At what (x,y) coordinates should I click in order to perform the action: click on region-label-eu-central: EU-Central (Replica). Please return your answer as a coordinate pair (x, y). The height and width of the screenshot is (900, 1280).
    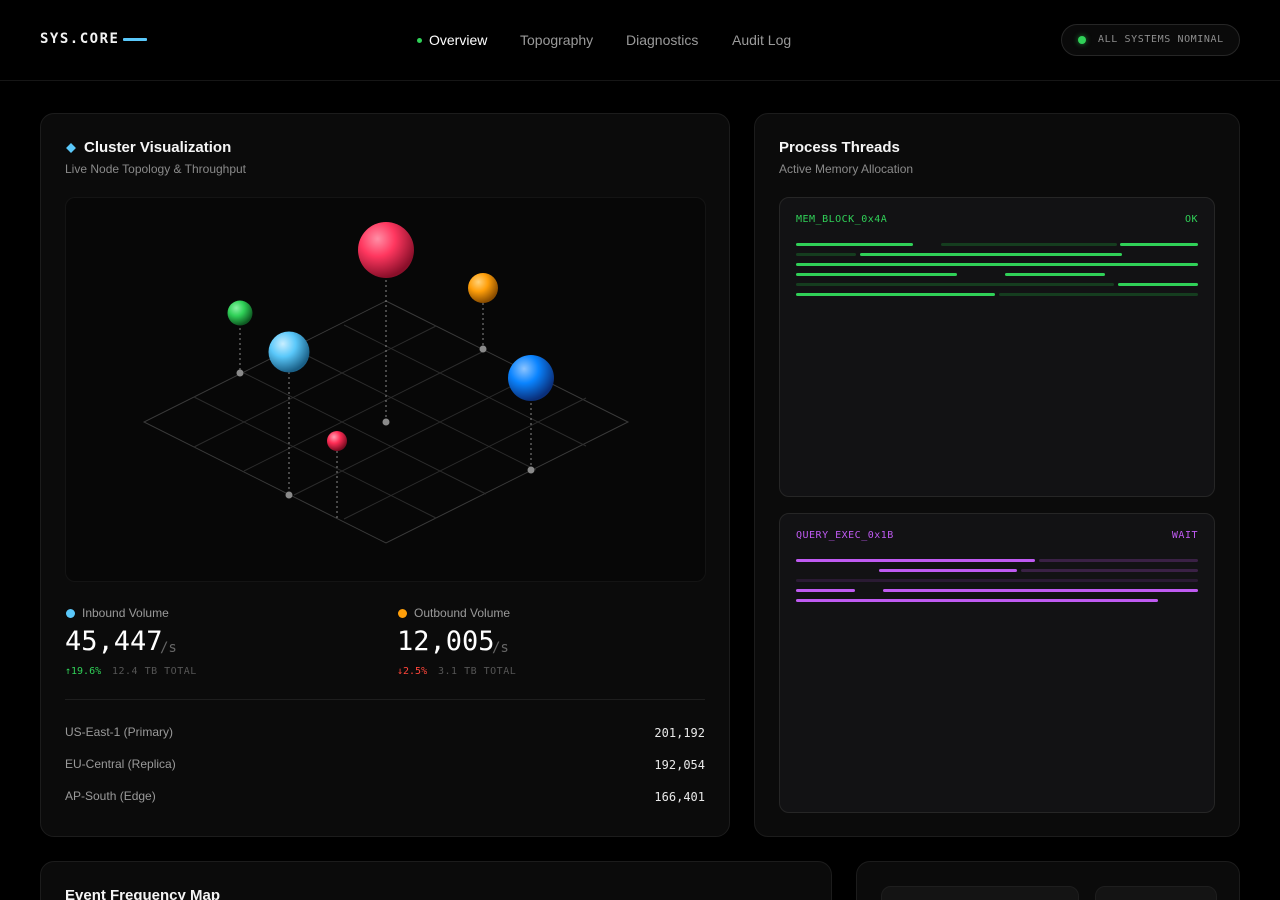
    Looking at the image, I should click on (120, 764).